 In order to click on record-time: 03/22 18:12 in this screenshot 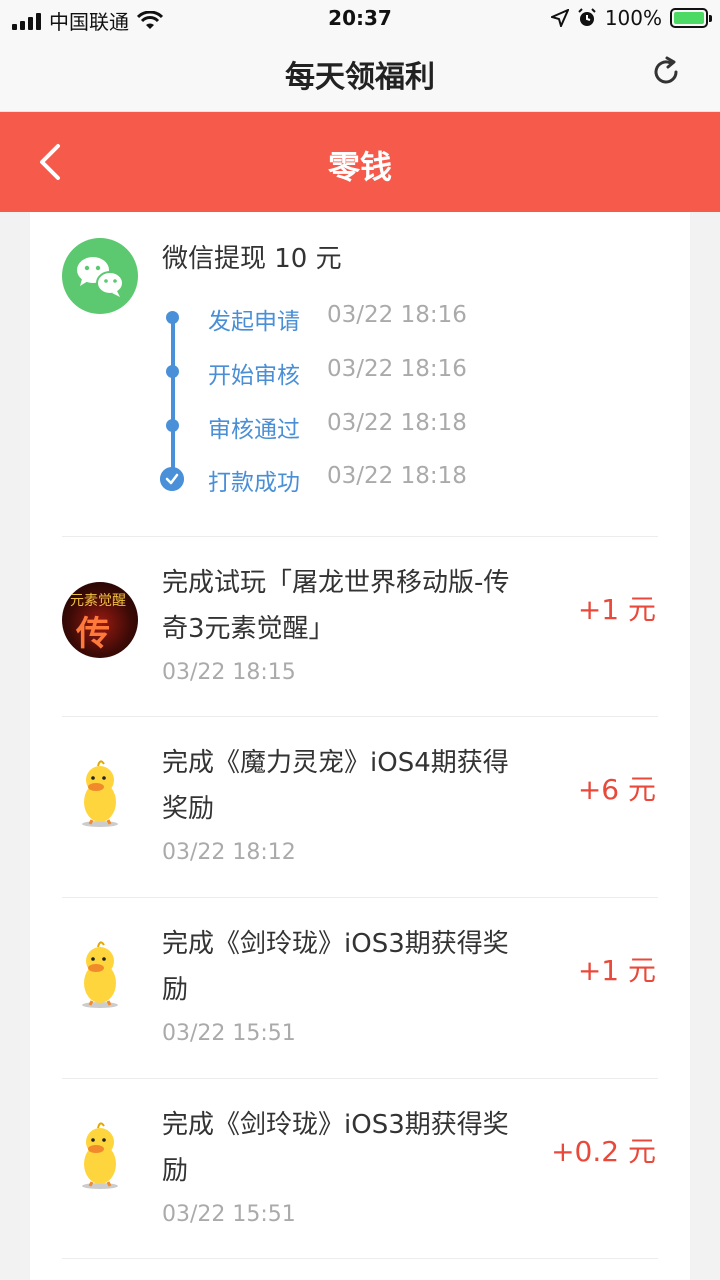, I will do `click(229, 852)`.